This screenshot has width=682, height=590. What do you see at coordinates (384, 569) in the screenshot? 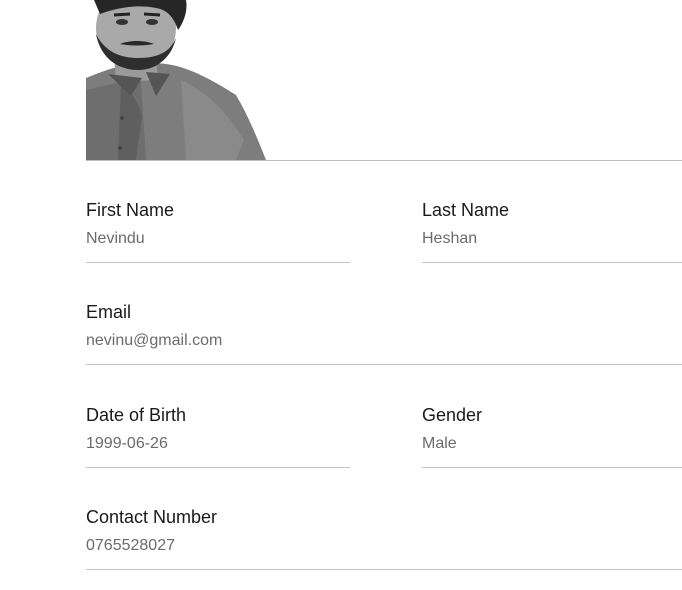
I see `contact-number-underline` at bounding box center [384, 569].